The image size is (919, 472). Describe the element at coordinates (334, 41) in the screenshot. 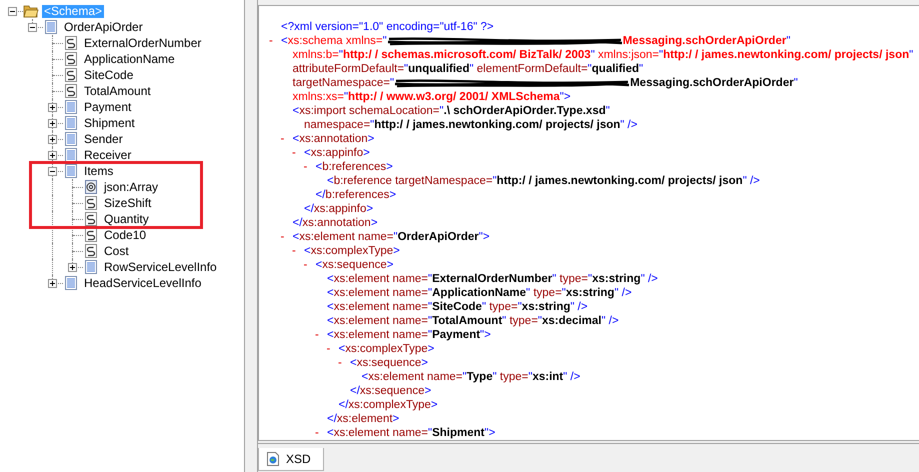

I see `xml-code: <xs:schema xmlns="` at that location.